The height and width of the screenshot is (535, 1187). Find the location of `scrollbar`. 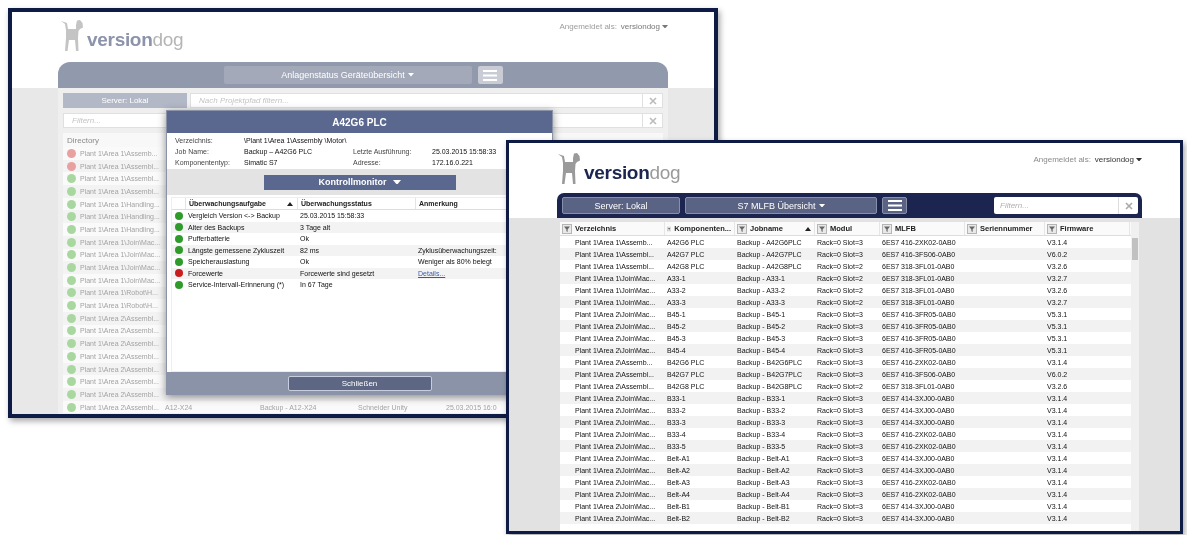

scrollbar is located at coordinates (1135, 376).